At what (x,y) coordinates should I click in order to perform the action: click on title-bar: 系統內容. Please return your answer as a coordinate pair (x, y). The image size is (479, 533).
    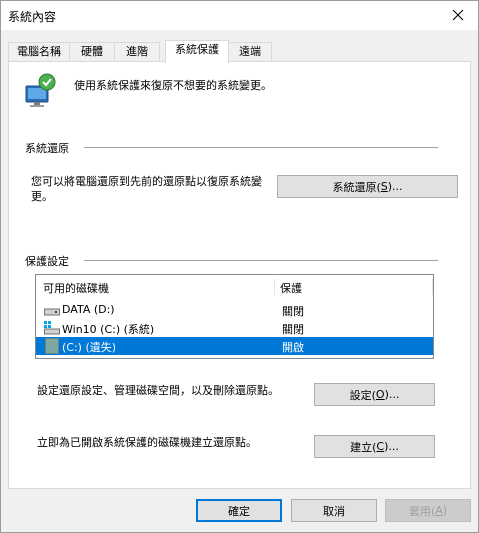
    Looking at the image, I should click on (239, 15).